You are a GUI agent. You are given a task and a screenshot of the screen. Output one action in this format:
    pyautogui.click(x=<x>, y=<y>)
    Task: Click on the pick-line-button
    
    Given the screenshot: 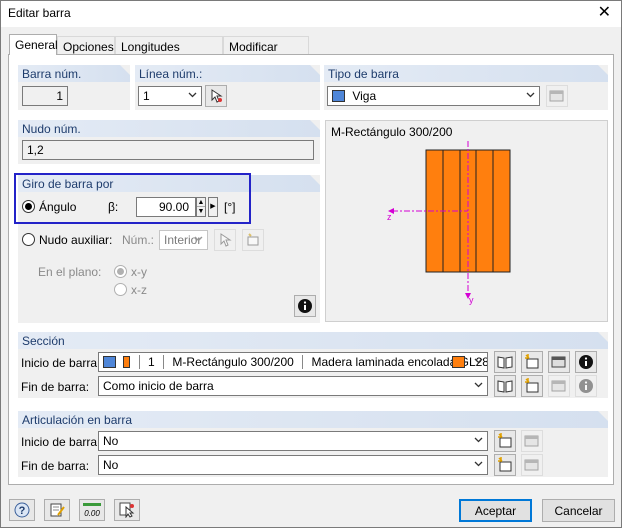 What is the action you would take?
    pyautogui.click(x=216, y=96)
    